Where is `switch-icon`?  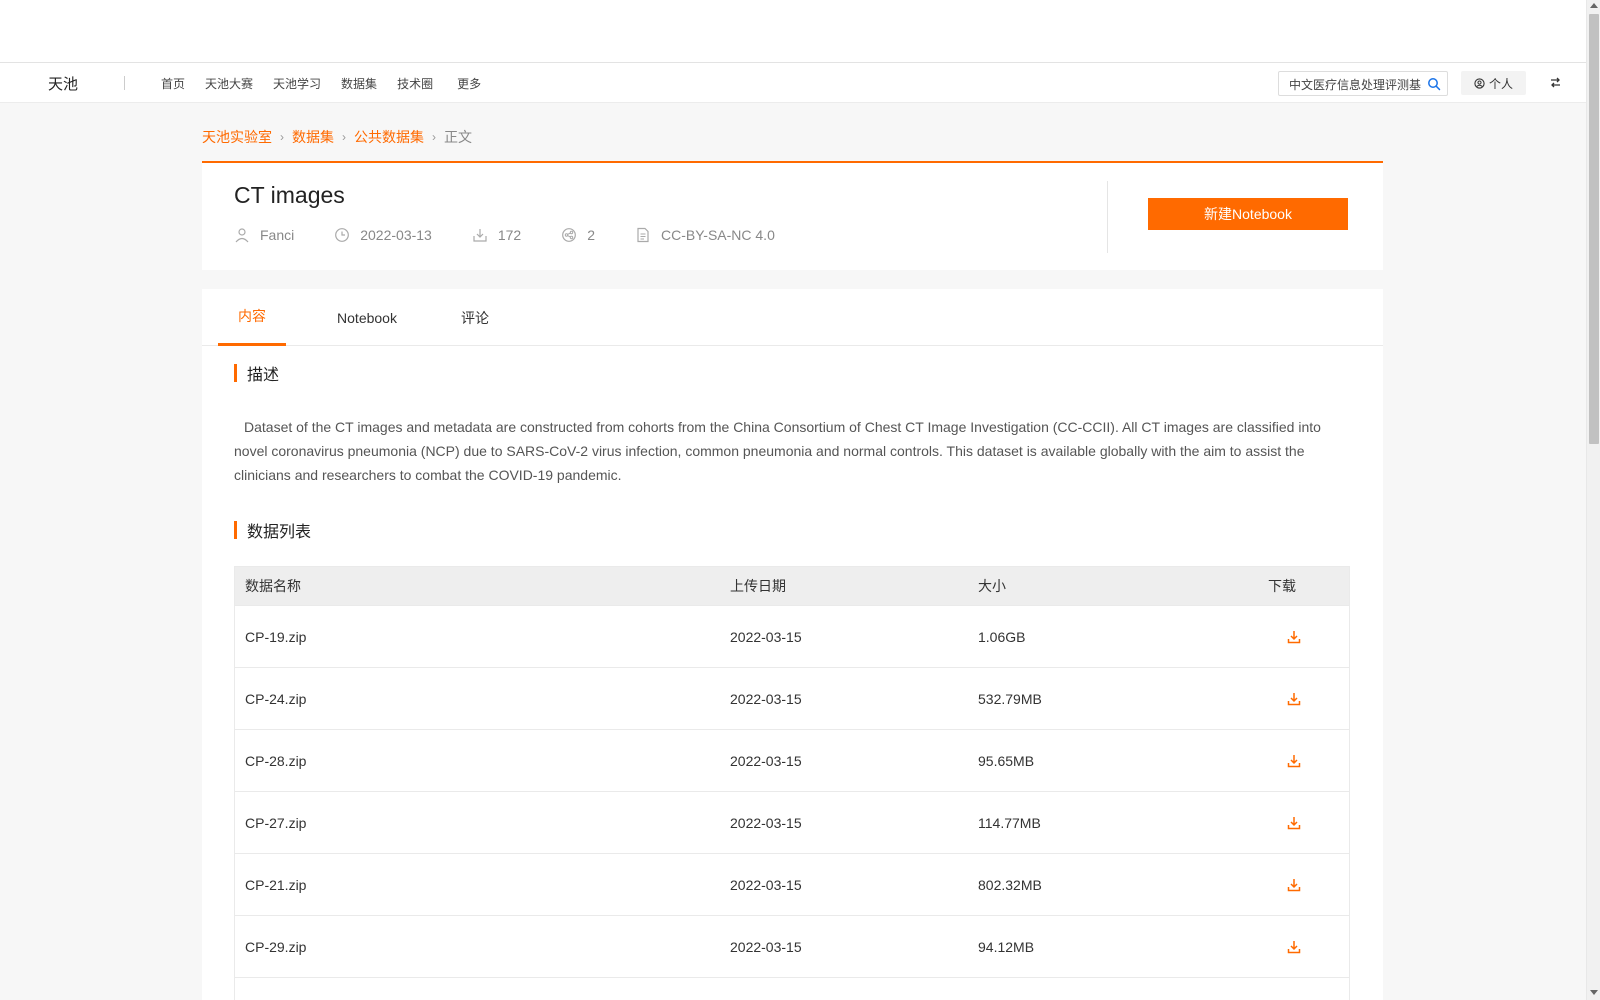
switch-icon is located at coordinates (1555, 82).